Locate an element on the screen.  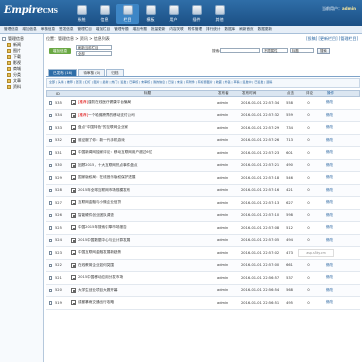
row-title-text: 中国2015年搜索引擎市场报告 is located at coordinates (102, 227).